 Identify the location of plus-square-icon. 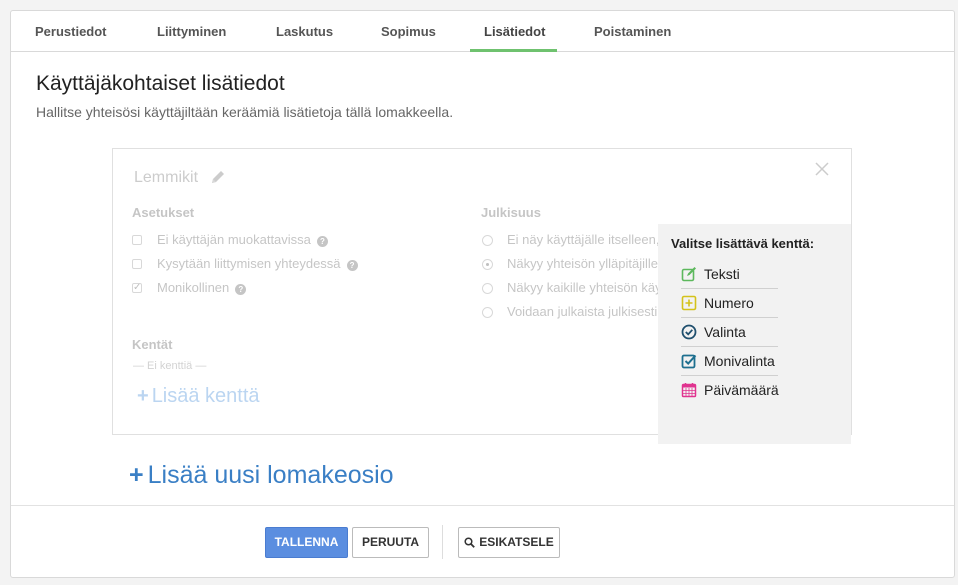
(689, 303).